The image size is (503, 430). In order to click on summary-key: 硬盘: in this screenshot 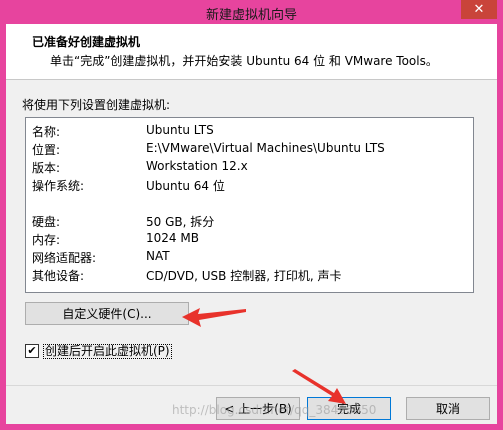, I will do `click(46, 222)`.